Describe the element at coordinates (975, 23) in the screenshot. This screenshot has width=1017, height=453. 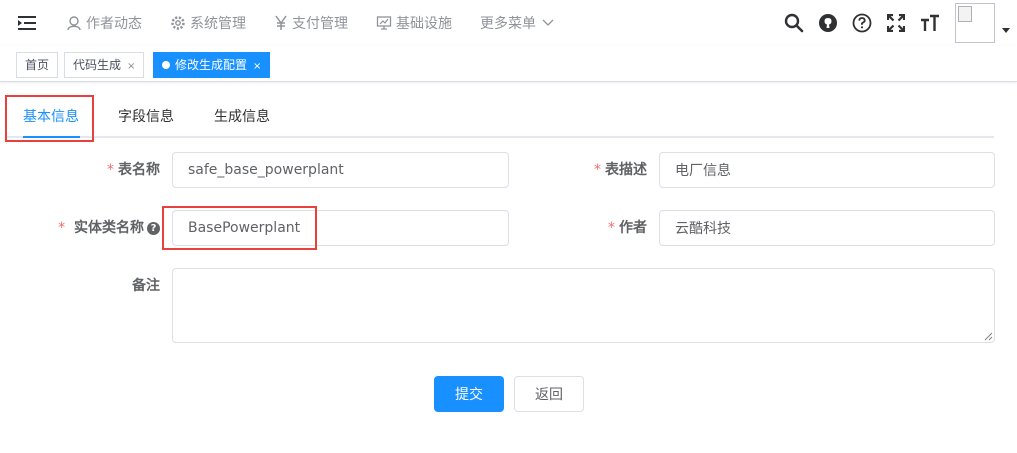
I see `avatar` at that location.